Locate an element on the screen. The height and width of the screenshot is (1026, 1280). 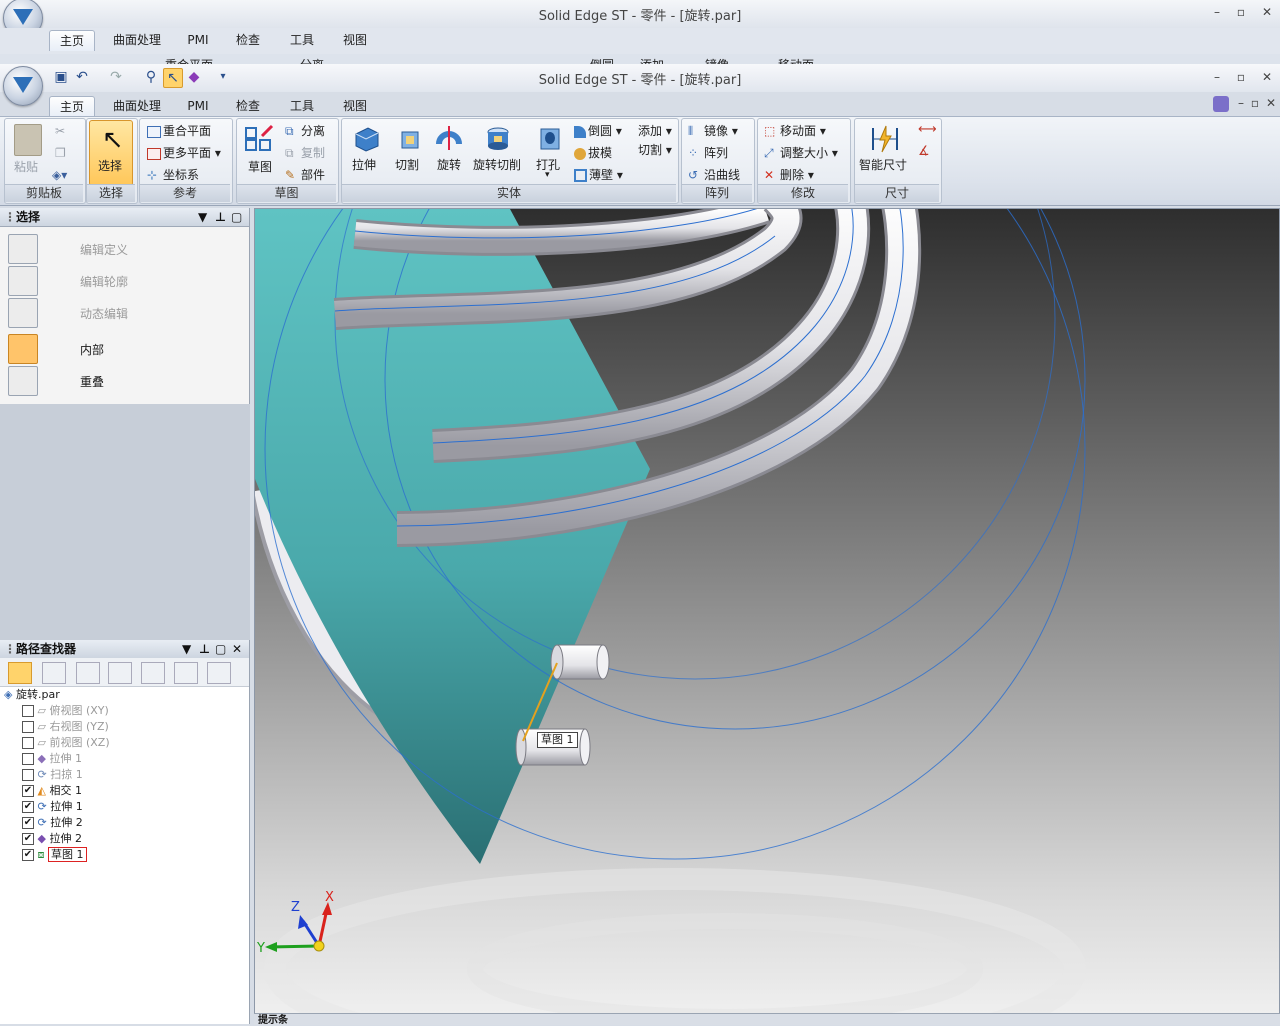
tree-item: ✔ ⟳ 拉伸 1 is located at coordinates (66, 807).